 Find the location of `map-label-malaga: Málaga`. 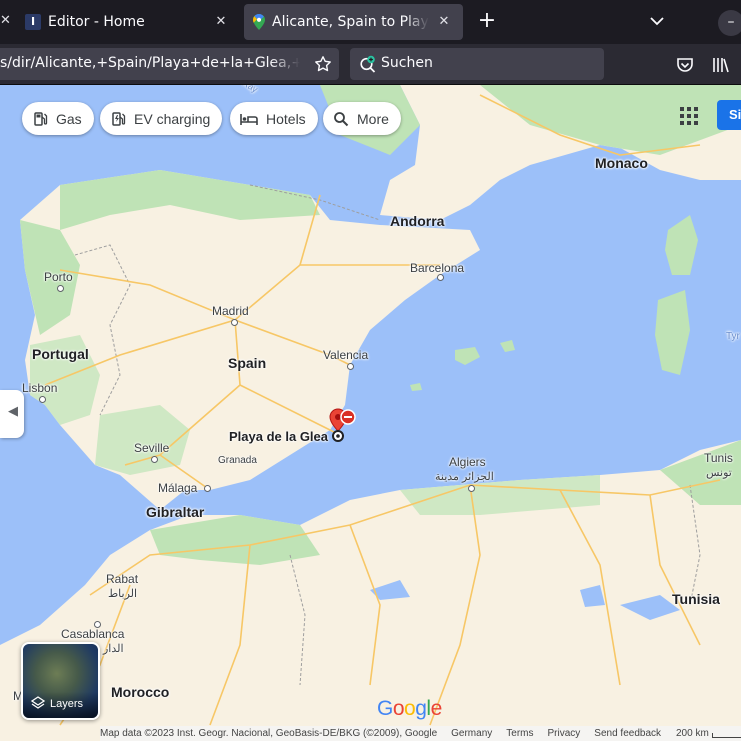

map-label-malaga: Málaga is located at coordinates (177, 488).